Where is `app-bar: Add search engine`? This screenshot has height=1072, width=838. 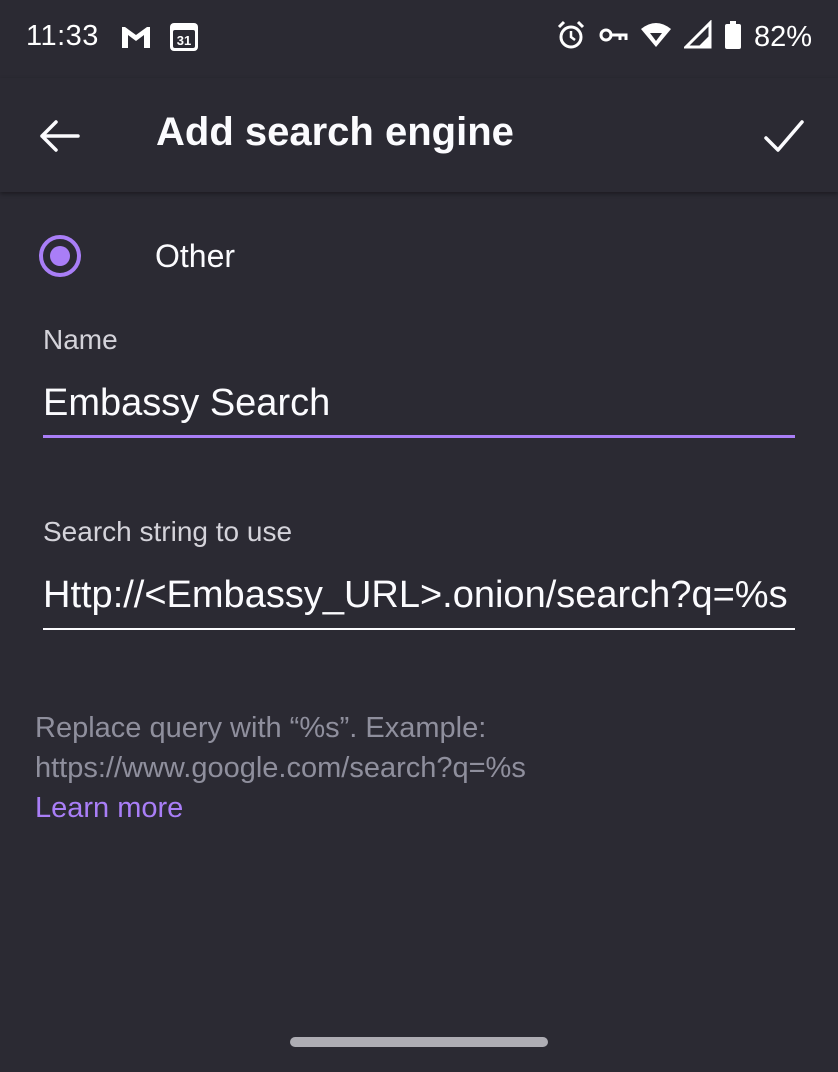 app-bar: Add search engine is located at coordinates (419, 135).